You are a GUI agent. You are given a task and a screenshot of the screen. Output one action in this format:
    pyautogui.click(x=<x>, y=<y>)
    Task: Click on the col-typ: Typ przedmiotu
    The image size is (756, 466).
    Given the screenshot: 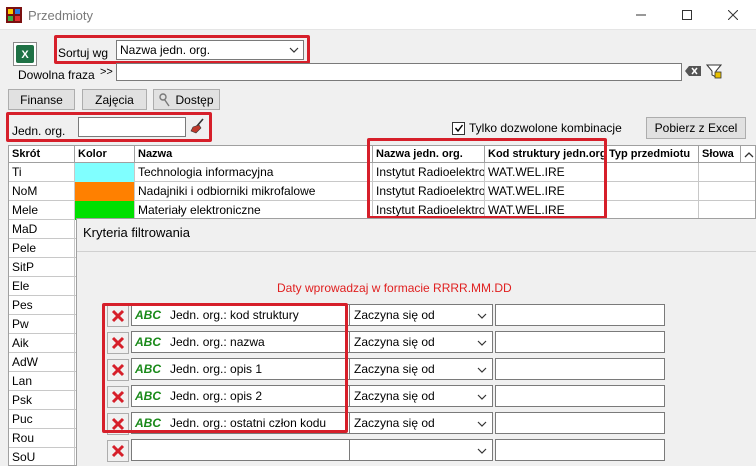 What is the action you would take?
    pyautogui.click(x=652, y=154)
    